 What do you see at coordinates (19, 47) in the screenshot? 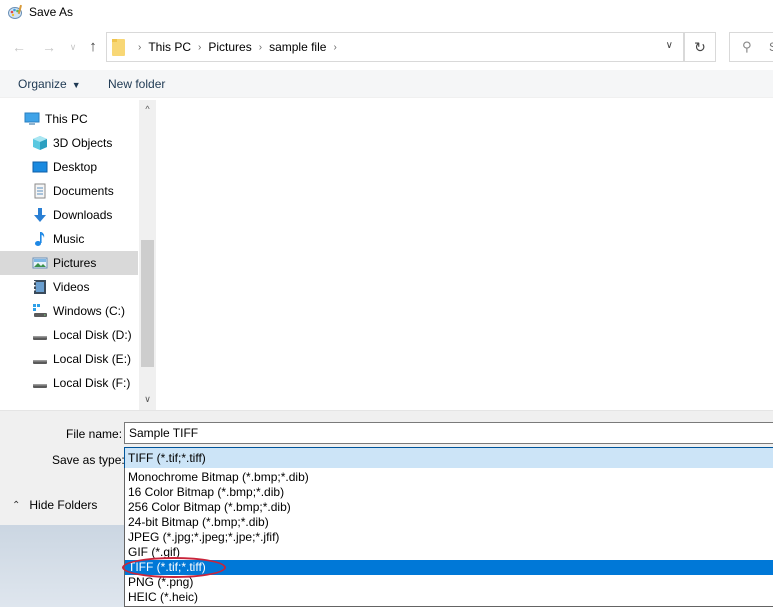
I see `arrow-left-icon: ←` at bounding box center [19, 47].